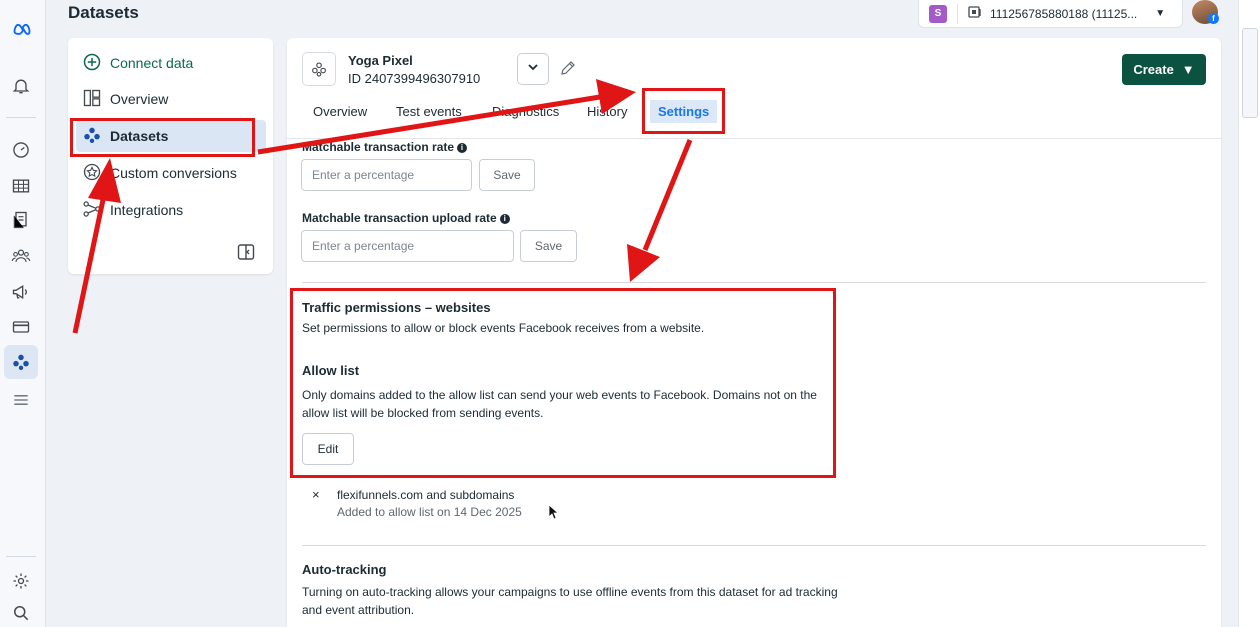 This screenshot has width=1260, height=627. What do you see at coordinates (171, 99) in the screenshot?
I see `nav-overview: Overview` at bounding box center [171, 99].